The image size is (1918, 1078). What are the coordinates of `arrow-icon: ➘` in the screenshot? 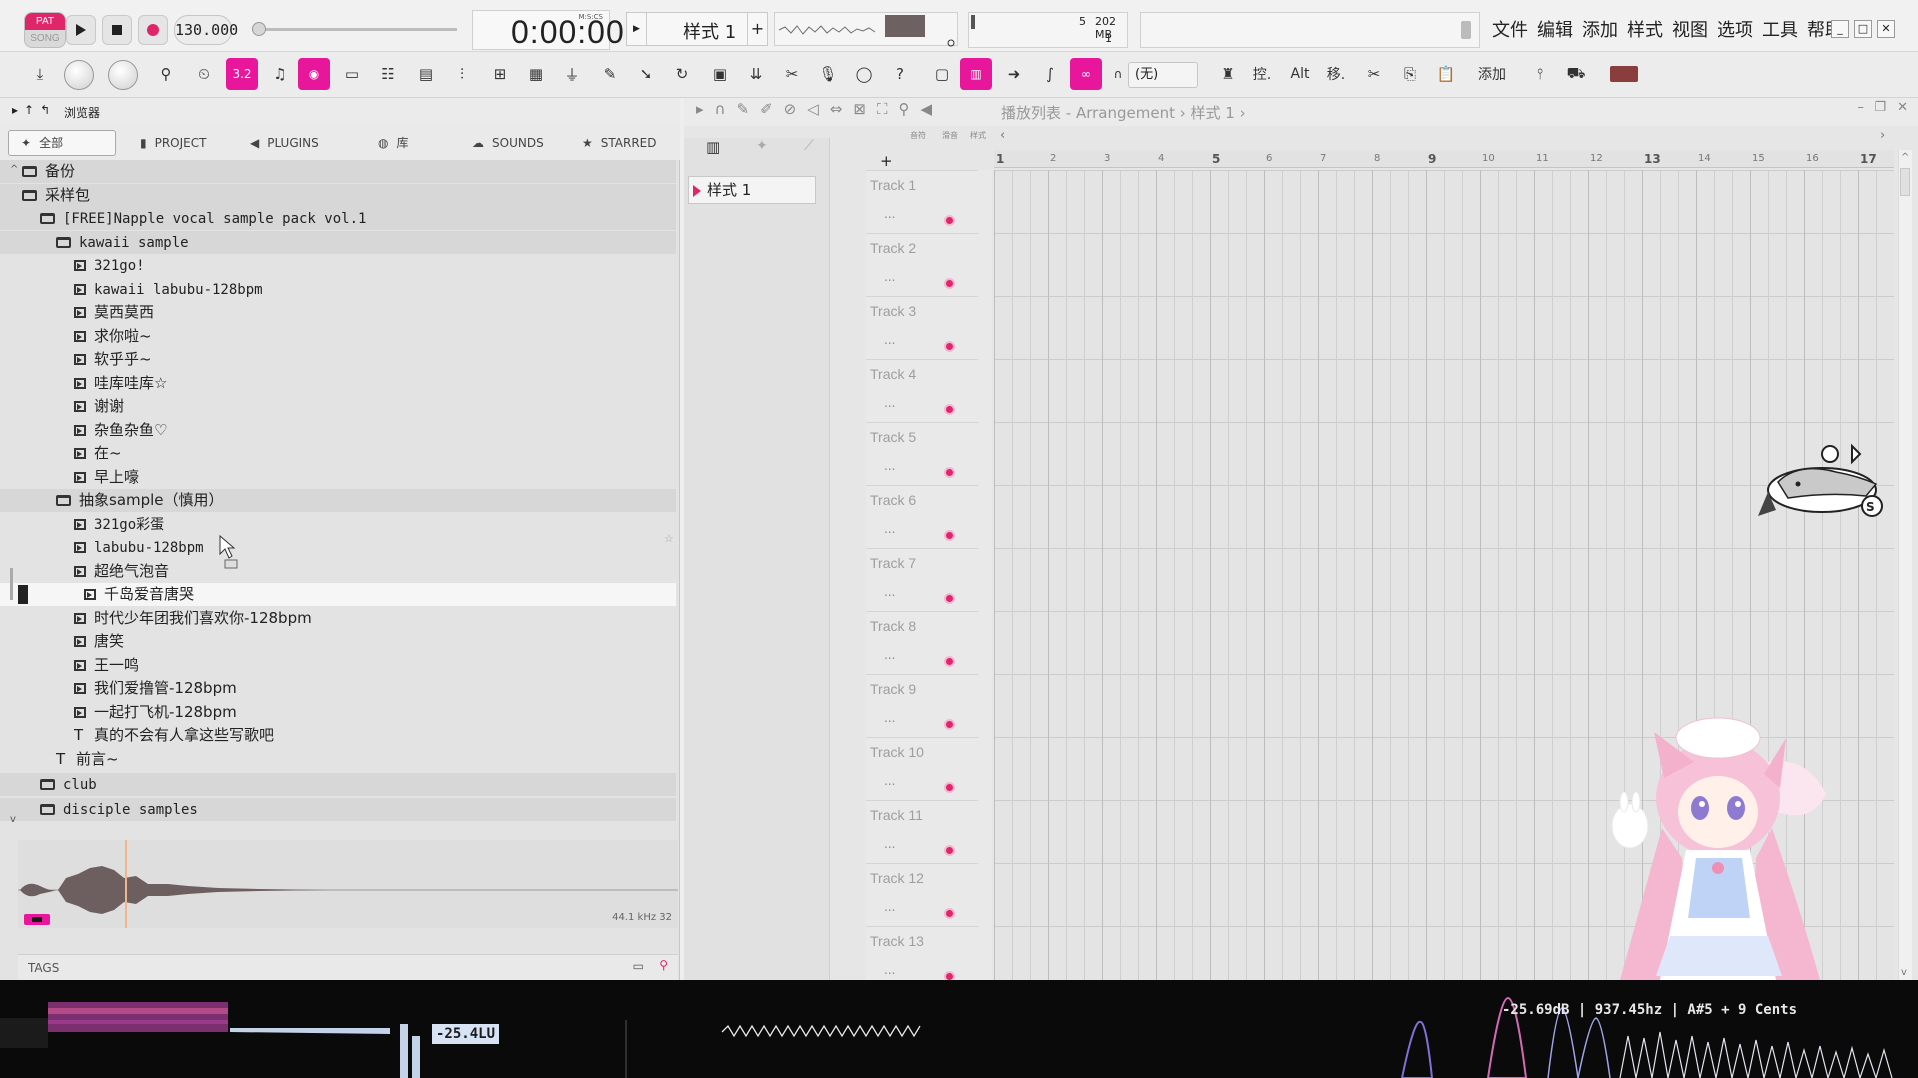 It's located at (646, 74).